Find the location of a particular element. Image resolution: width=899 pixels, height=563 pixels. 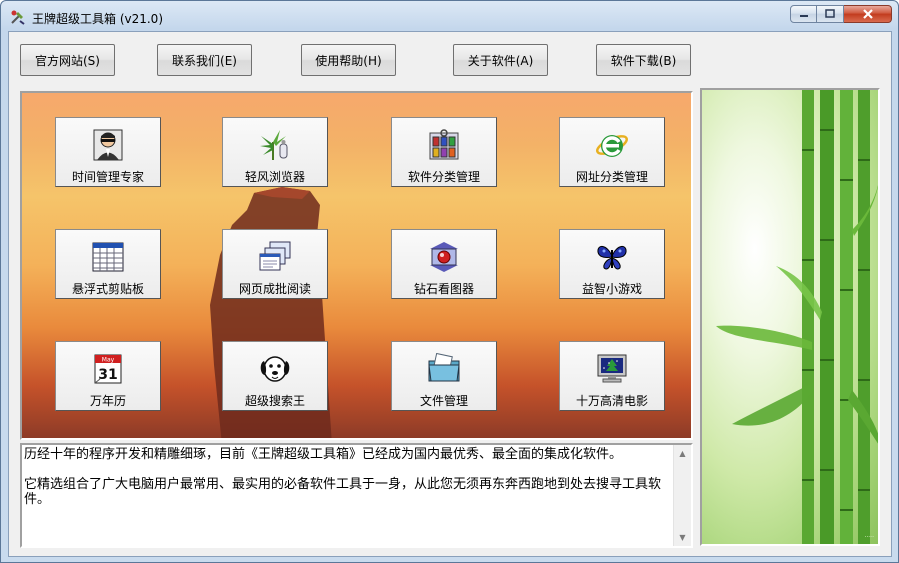

tile-light-browser: 轻风浏览器 is located at coordinates (275, 152).